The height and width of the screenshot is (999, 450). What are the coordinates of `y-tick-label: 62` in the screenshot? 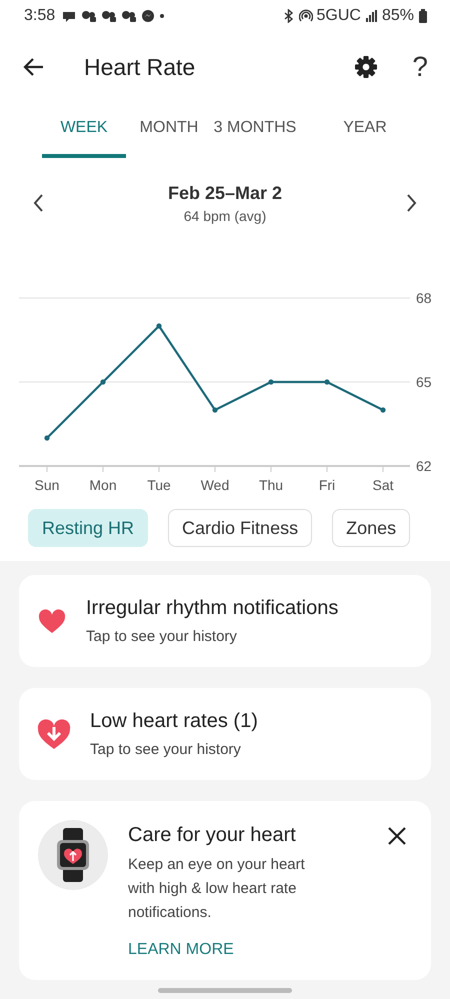 It's located at (424, 466).